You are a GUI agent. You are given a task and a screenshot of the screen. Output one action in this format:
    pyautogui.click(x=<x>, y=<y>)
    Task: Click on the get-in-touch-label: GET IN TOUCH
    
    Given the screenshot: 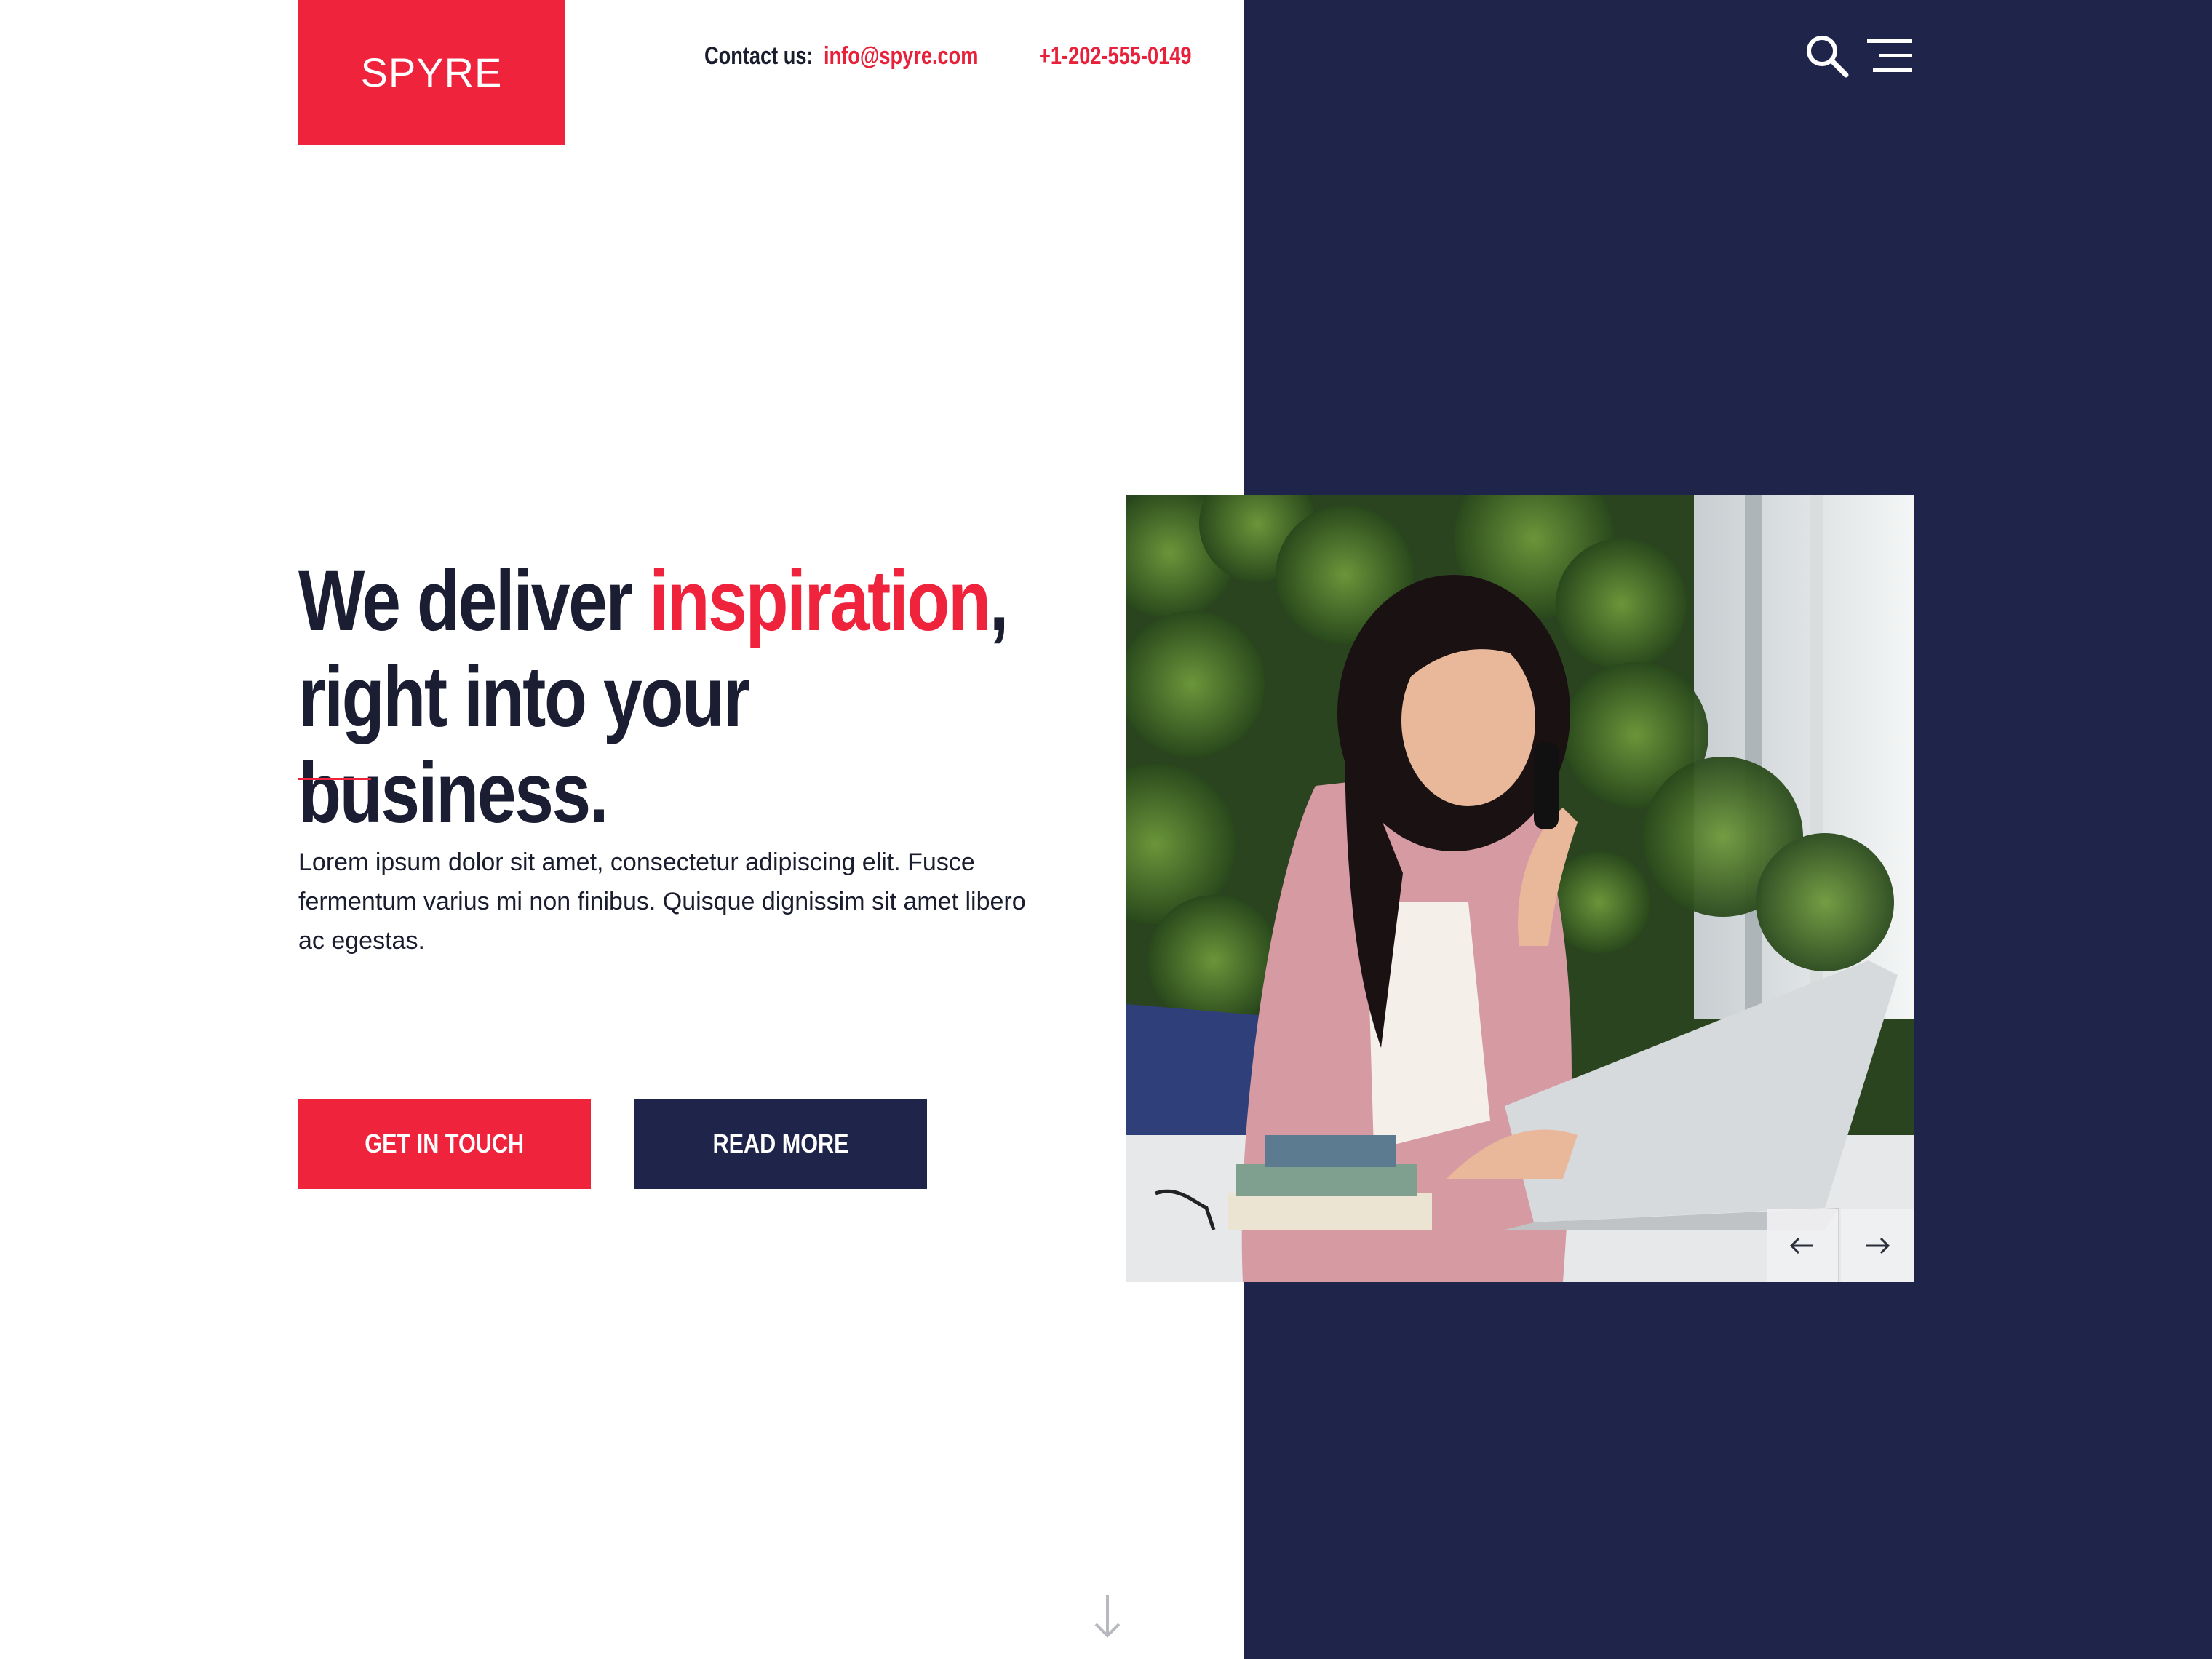 What is the action you would take?
    pyautogui.click(x=445, y=1143)
    